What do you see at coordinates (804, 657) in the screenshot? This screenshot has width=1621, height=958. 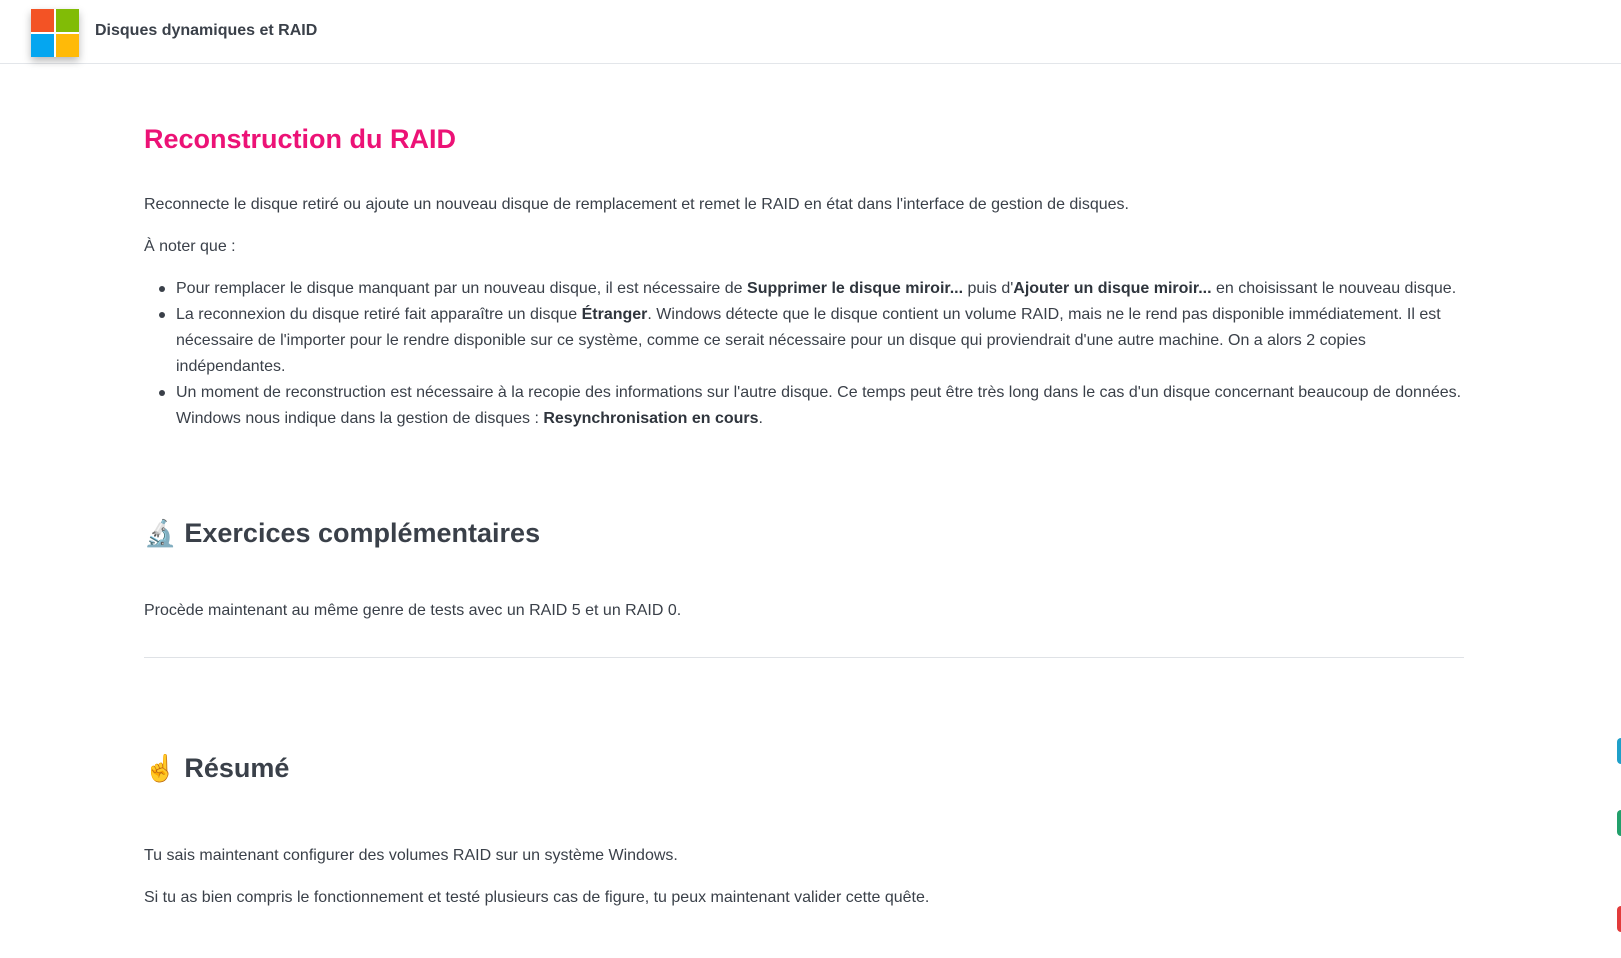 I see `section-divider` at bounding box center [804, 657].